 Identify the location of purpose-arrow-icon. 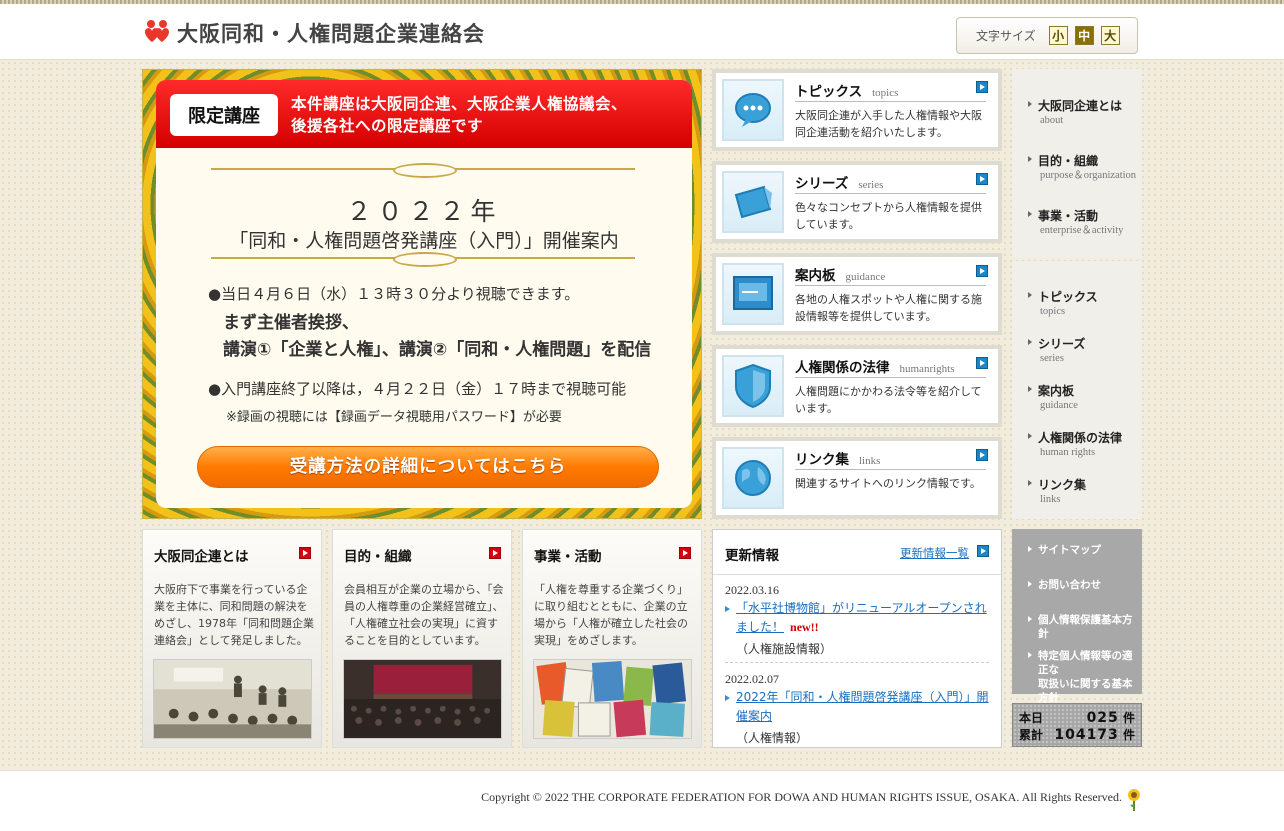
(495, 553).